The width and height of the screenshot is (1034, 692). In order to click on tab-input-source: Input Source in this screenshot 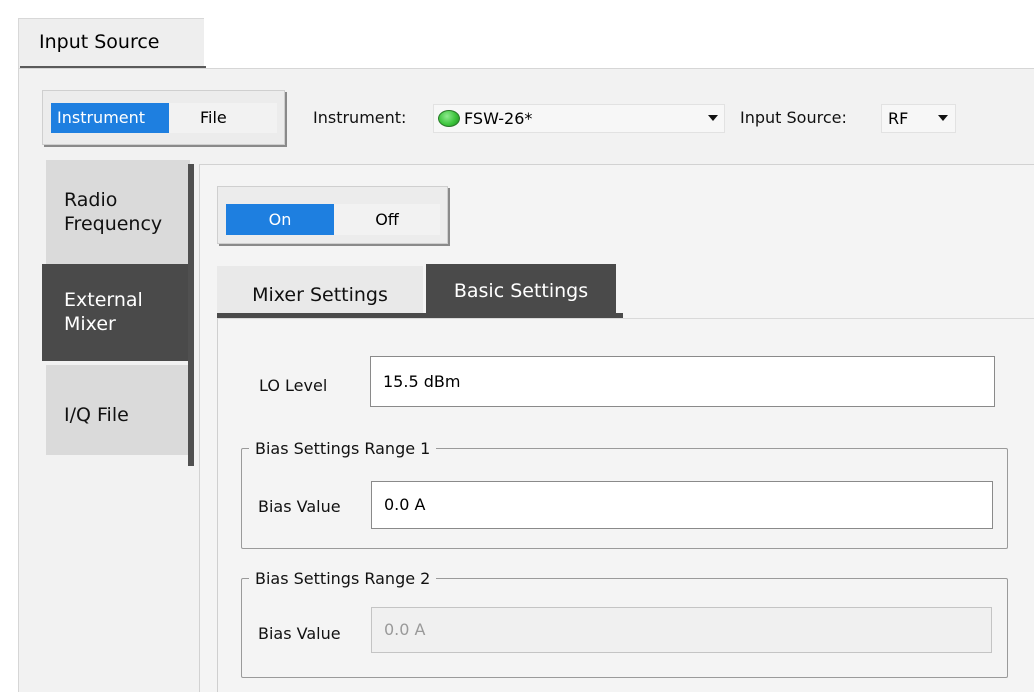, I will do `click(111, 43)`.